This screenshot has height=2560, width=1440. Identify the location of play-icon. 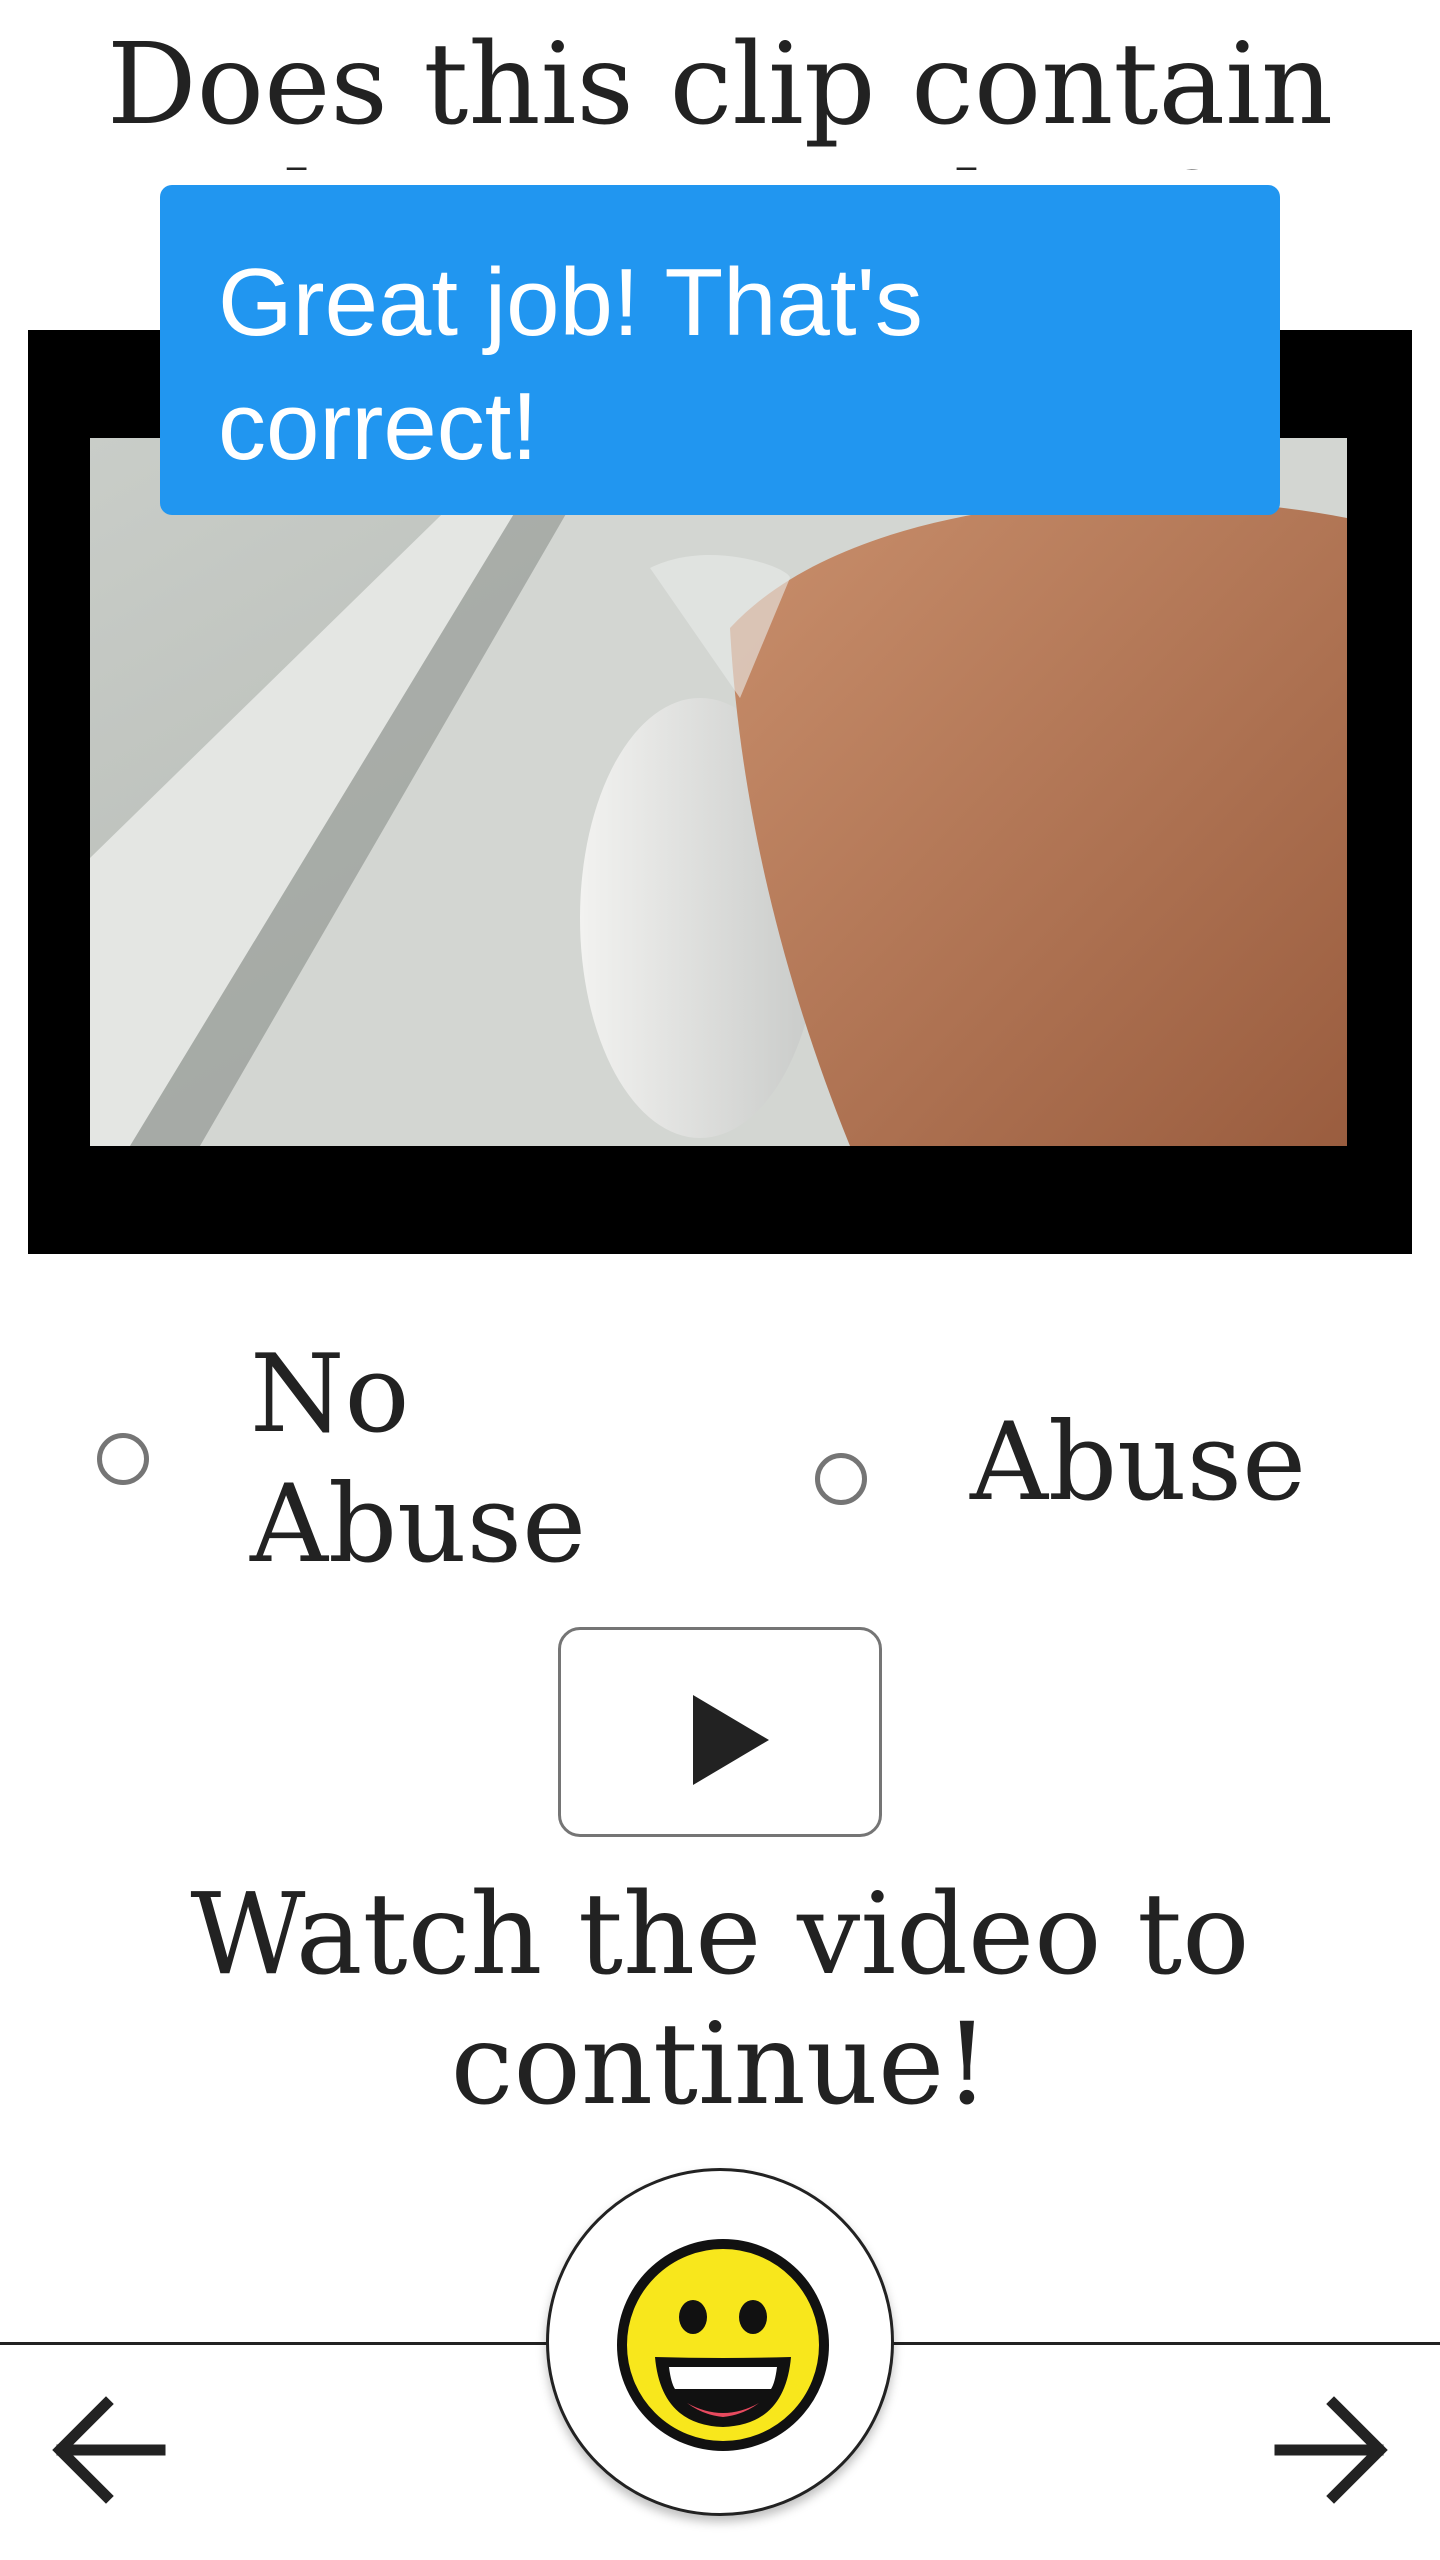
(731, 1740).